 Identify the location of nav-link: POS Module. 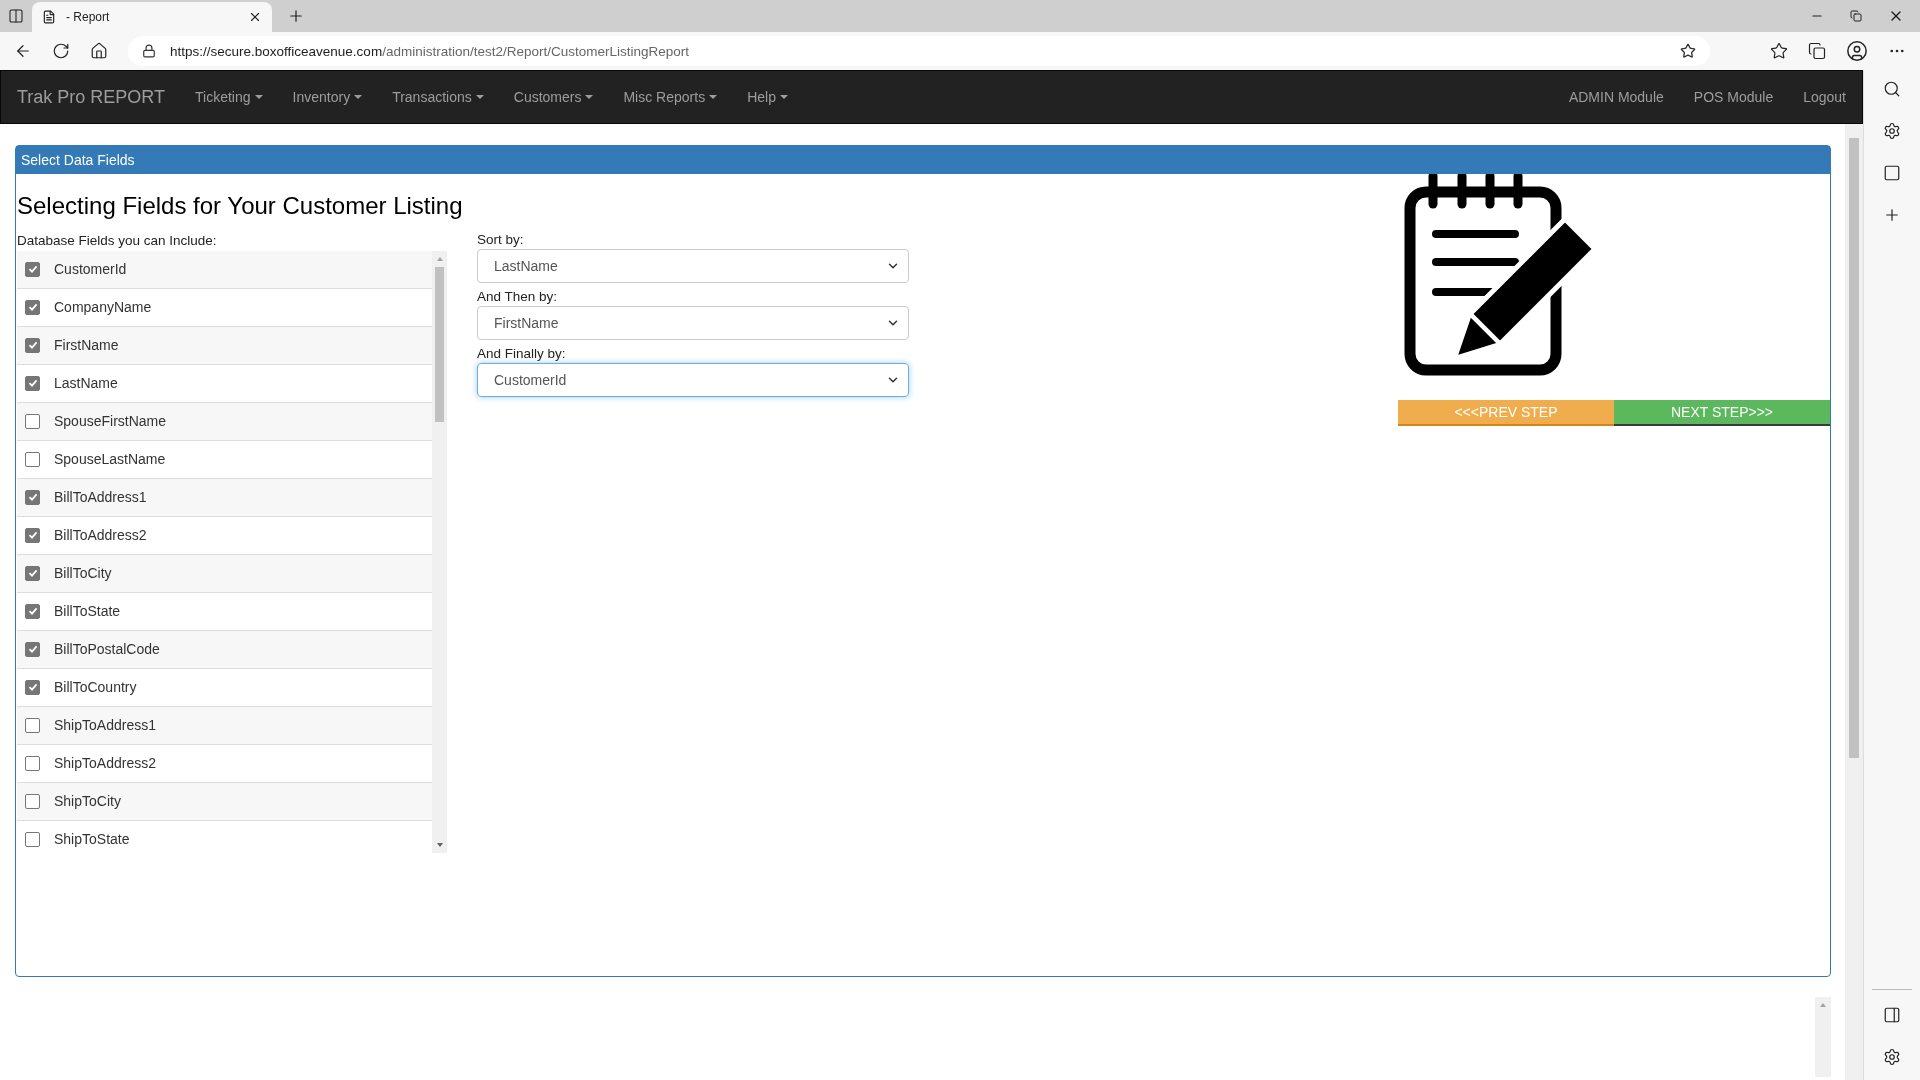
(1733, 97).